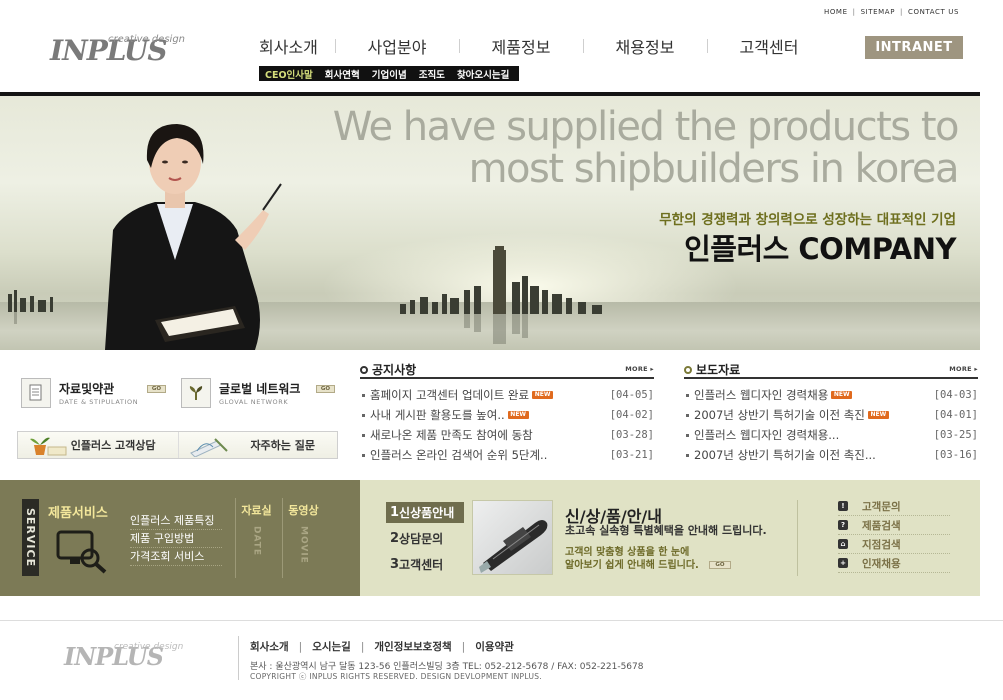 The width and height of the screenshot is (1003, 700). What do you see at coordinates (831, 435) in the screenshot?
I see `press-item: 인플러스 웹디자인 경력채용... [03-25]` at bounding box center [831, 435].